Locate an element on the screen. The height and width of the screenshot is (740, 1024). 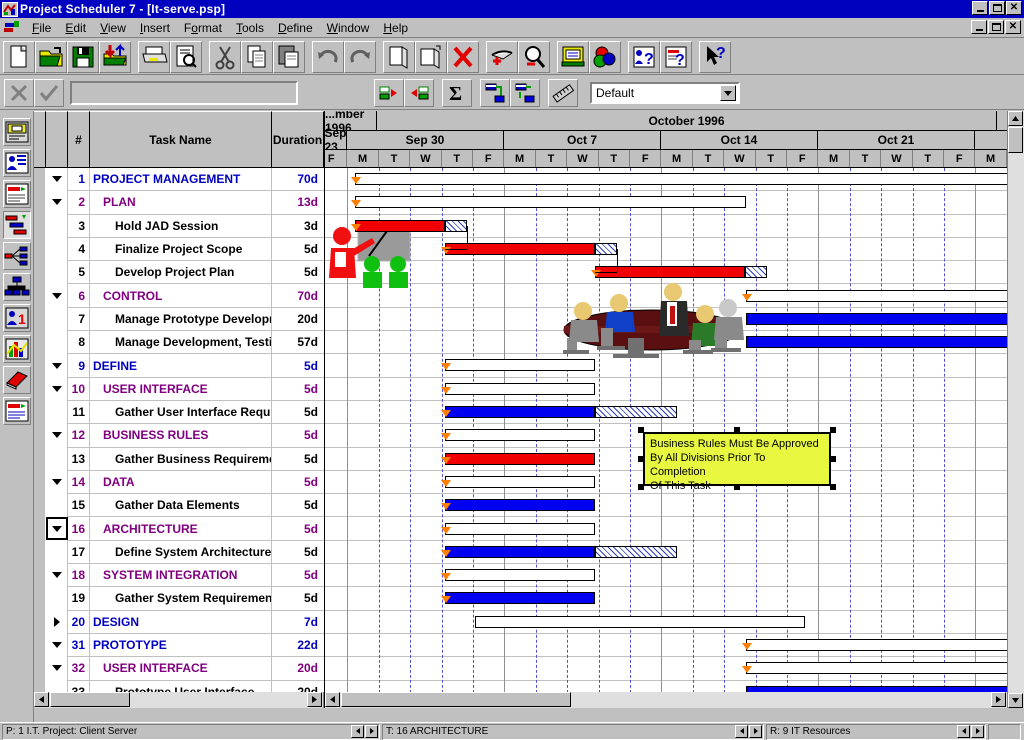
row-task-name: CONTROL is located at coordinates (181, 295).